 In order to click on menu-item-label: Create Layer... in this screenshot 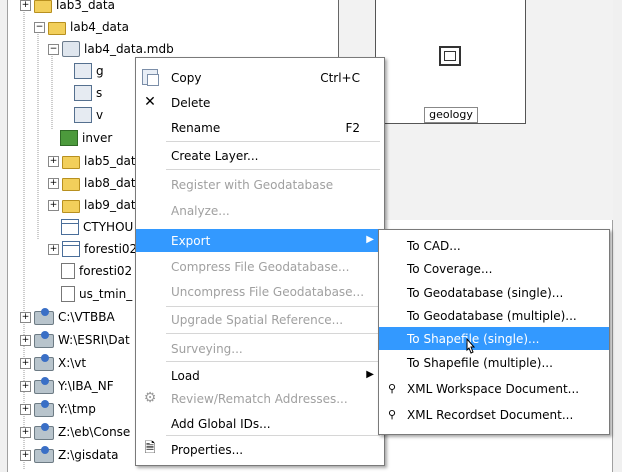, I will do `click(215, 156)`.